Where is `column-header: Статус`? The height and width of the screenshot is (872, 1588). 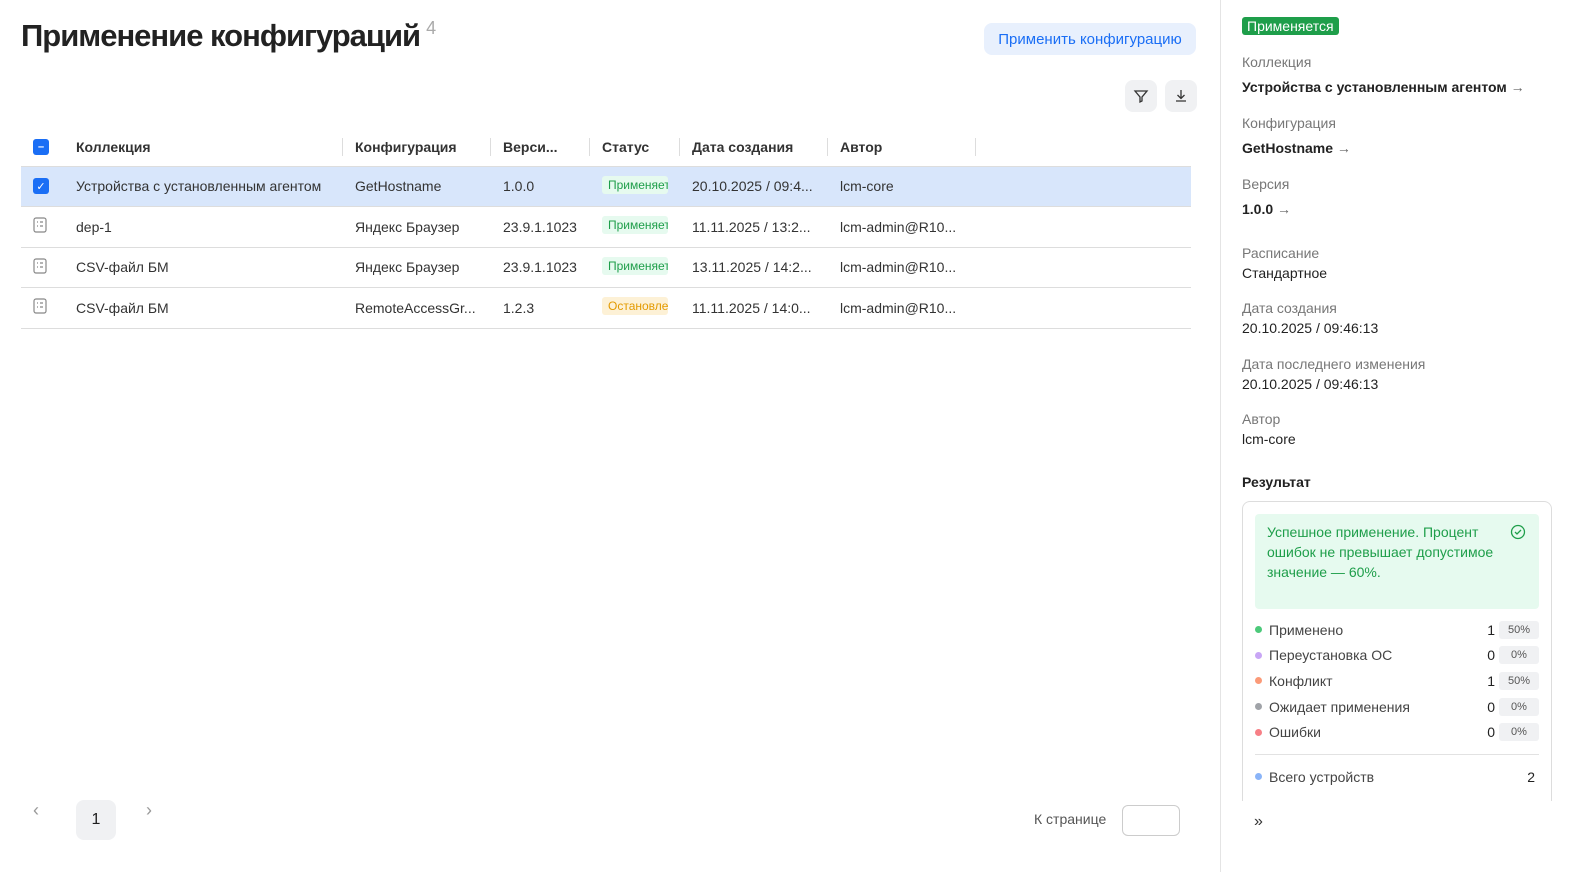
column-header: Статус is located at coordinates (635, 147).